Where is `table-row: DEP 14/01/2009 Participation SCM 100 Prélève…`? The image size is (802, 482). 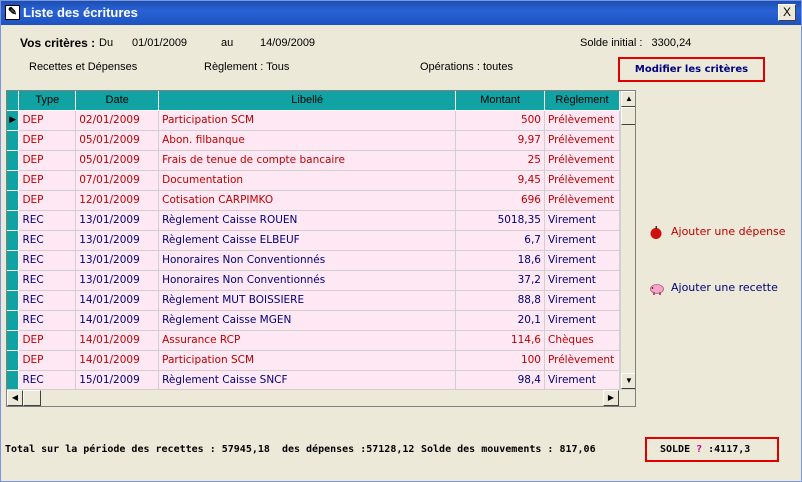
table-row: DEP 14/01/2009 Participation SCM 100 Prélève… is located at coordinates (313, 360).